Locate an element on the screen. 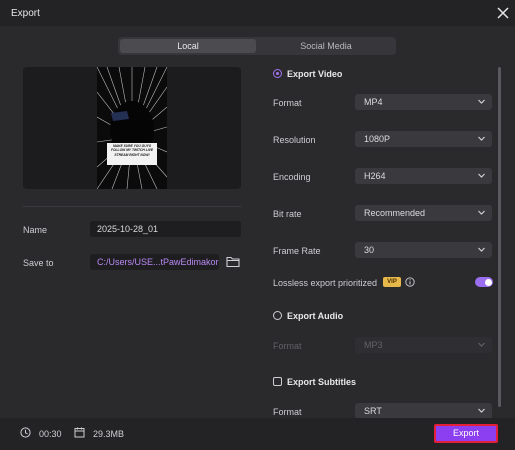  audio-format-label: Format is located at coordinates (287, 346).